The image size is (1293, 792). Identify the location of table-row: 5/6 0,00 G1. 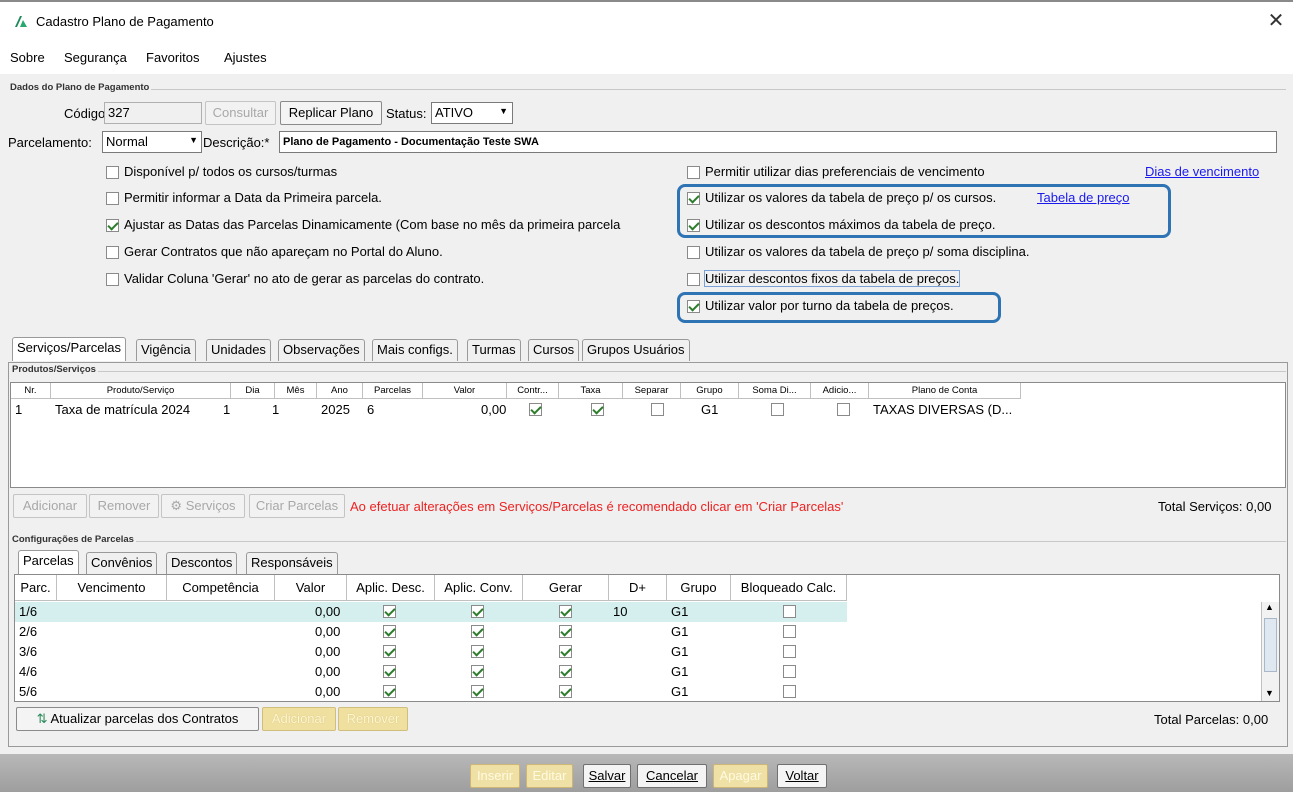
(431, 691).